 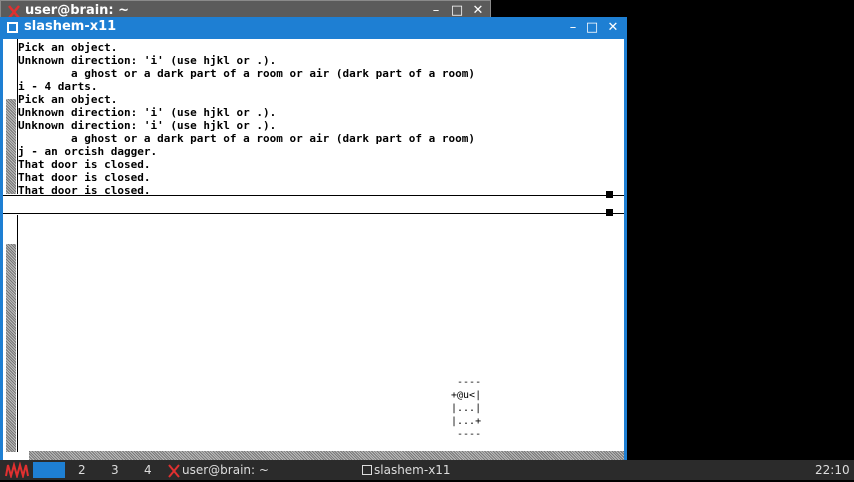 I want to click on window-minimize-button: –, so click(x=573, y=28).